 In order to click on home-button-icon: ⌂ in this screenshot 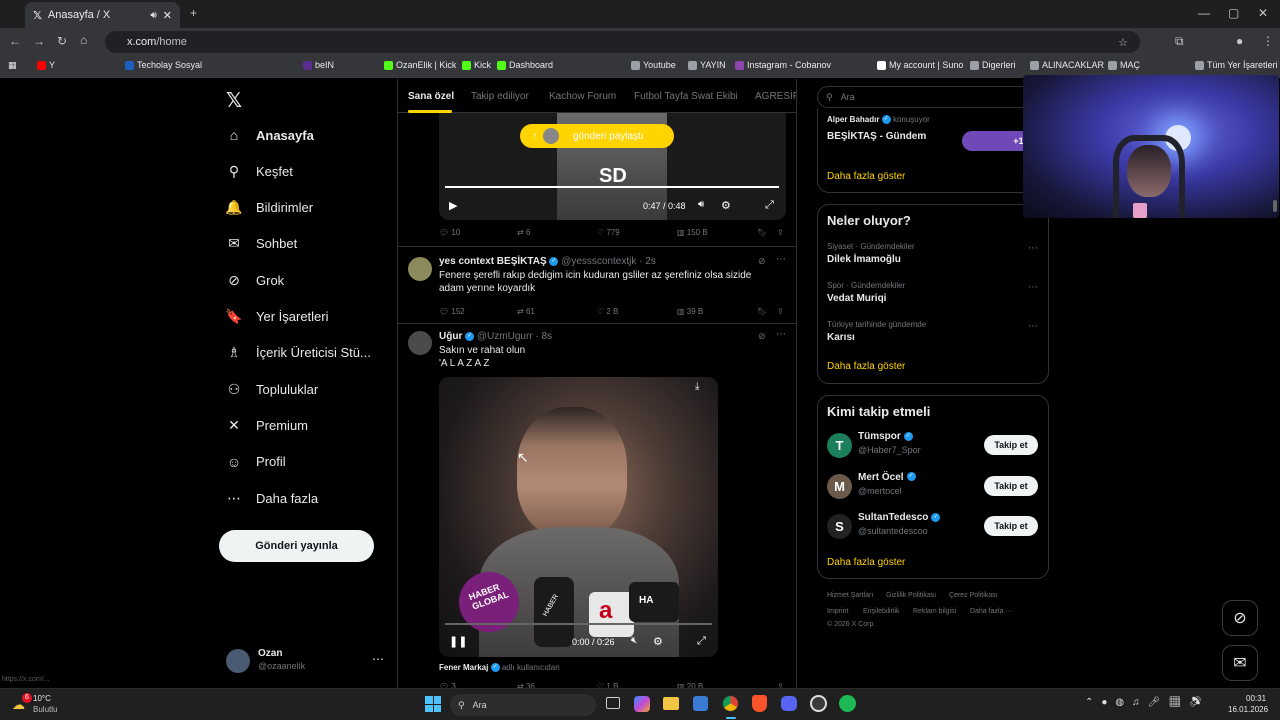, I will do `click(83, 40)`.